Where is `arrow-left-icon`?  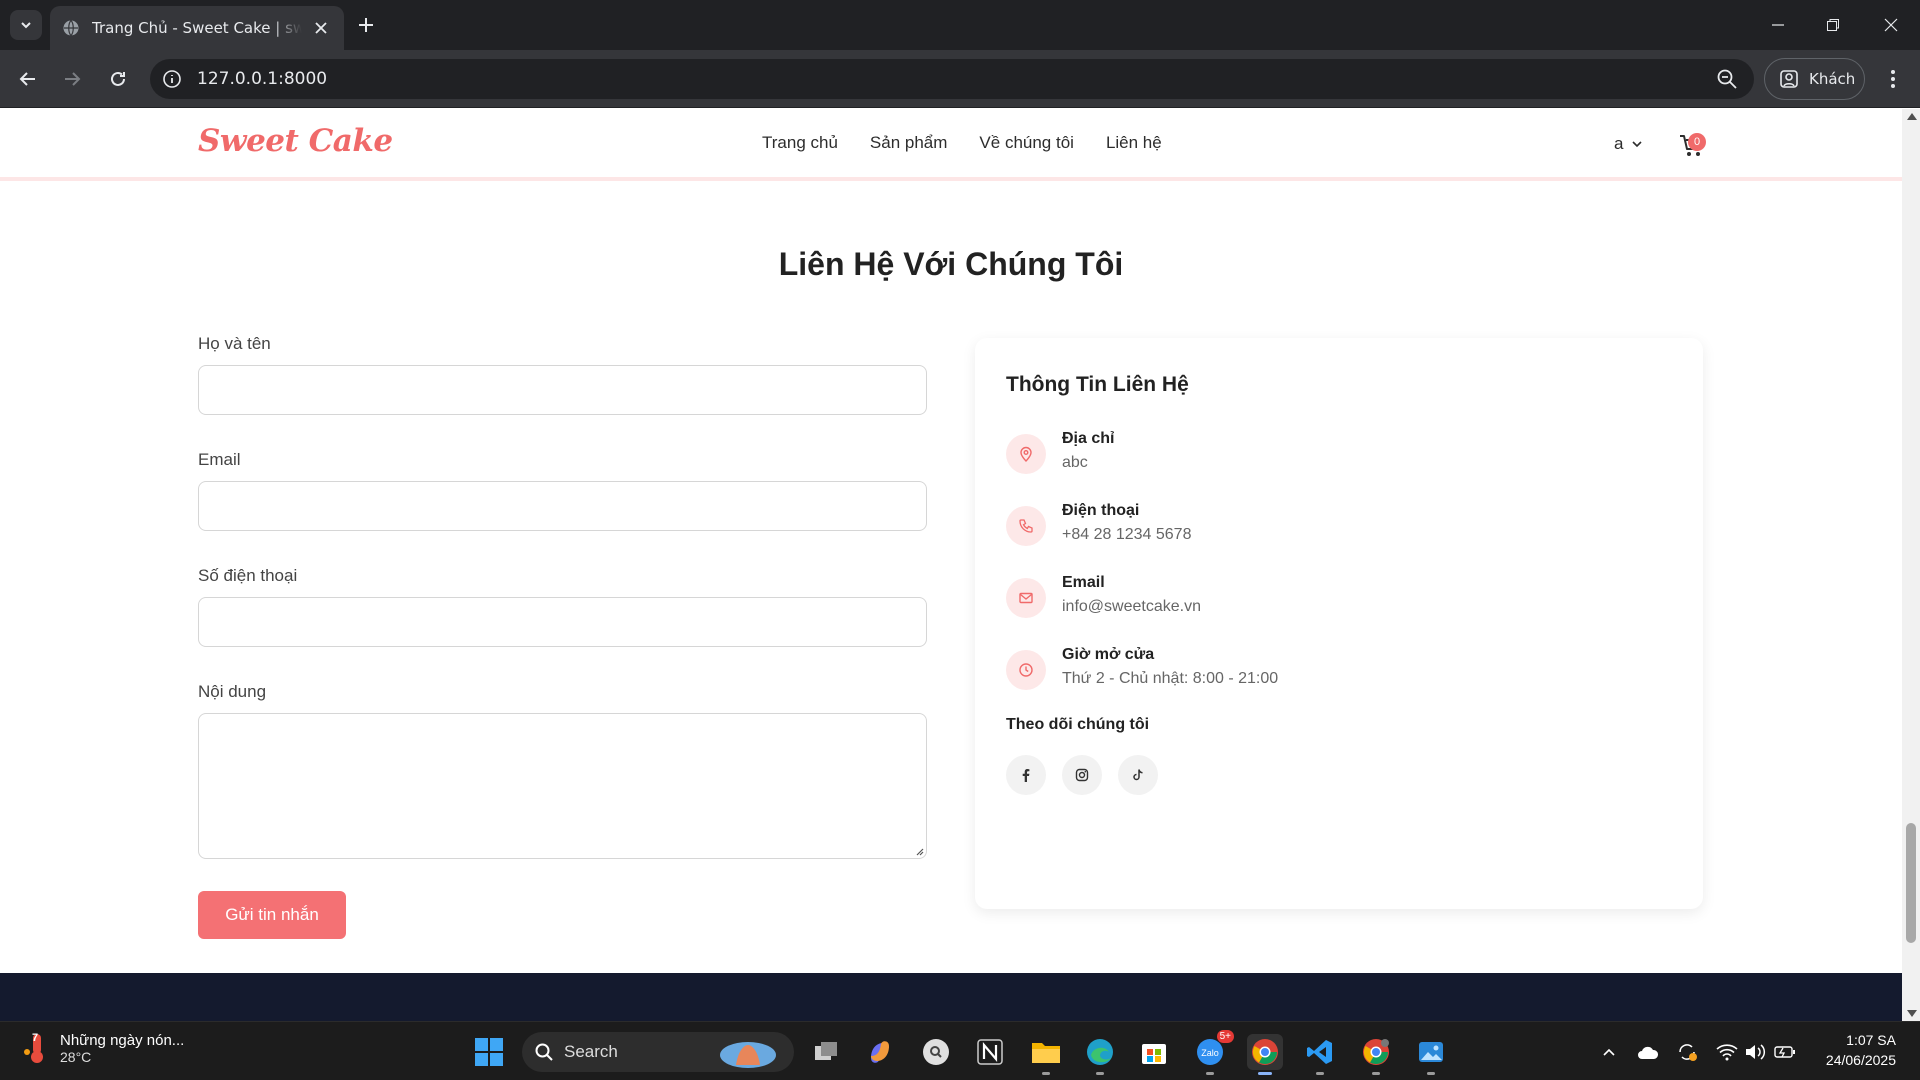
arrow-left-icon is located at coordinates (27, 79).